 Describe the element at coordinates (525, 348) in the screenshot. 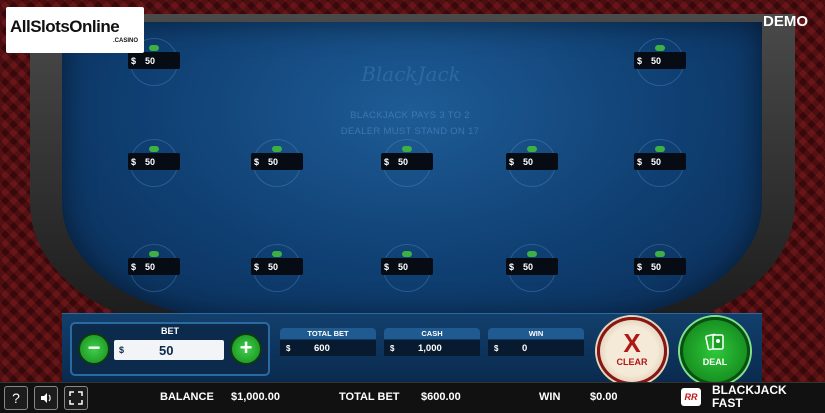

I see `win-value: 0` at that location.